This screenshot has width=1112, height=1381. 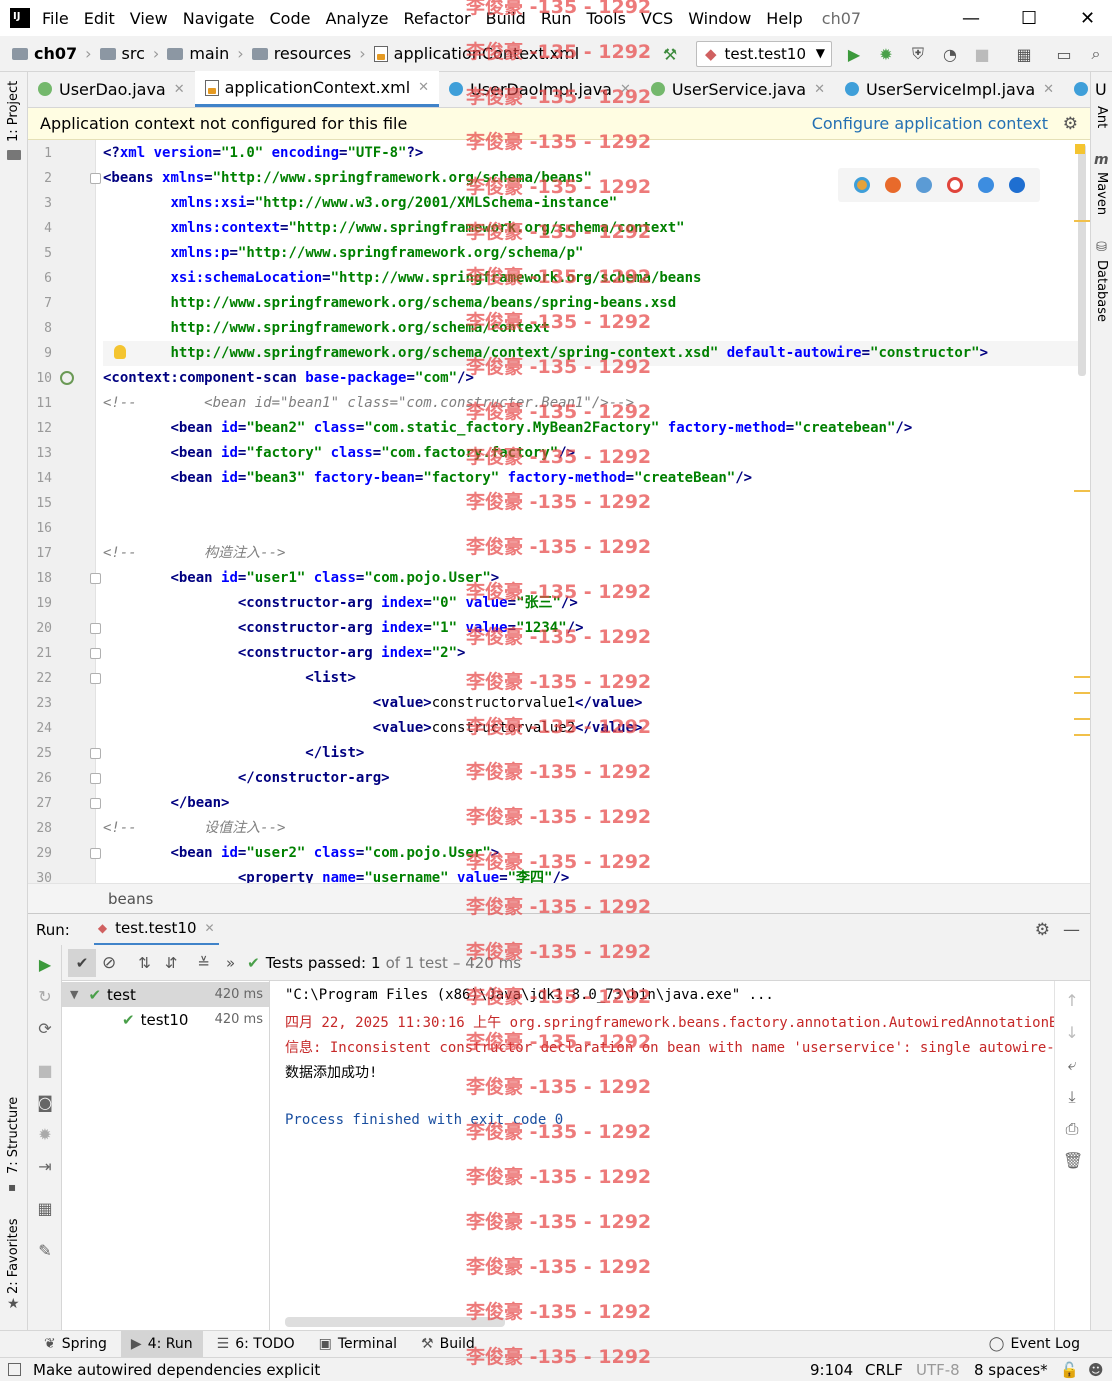 I want to click on firefox-icon, so click(x=892, y=185).